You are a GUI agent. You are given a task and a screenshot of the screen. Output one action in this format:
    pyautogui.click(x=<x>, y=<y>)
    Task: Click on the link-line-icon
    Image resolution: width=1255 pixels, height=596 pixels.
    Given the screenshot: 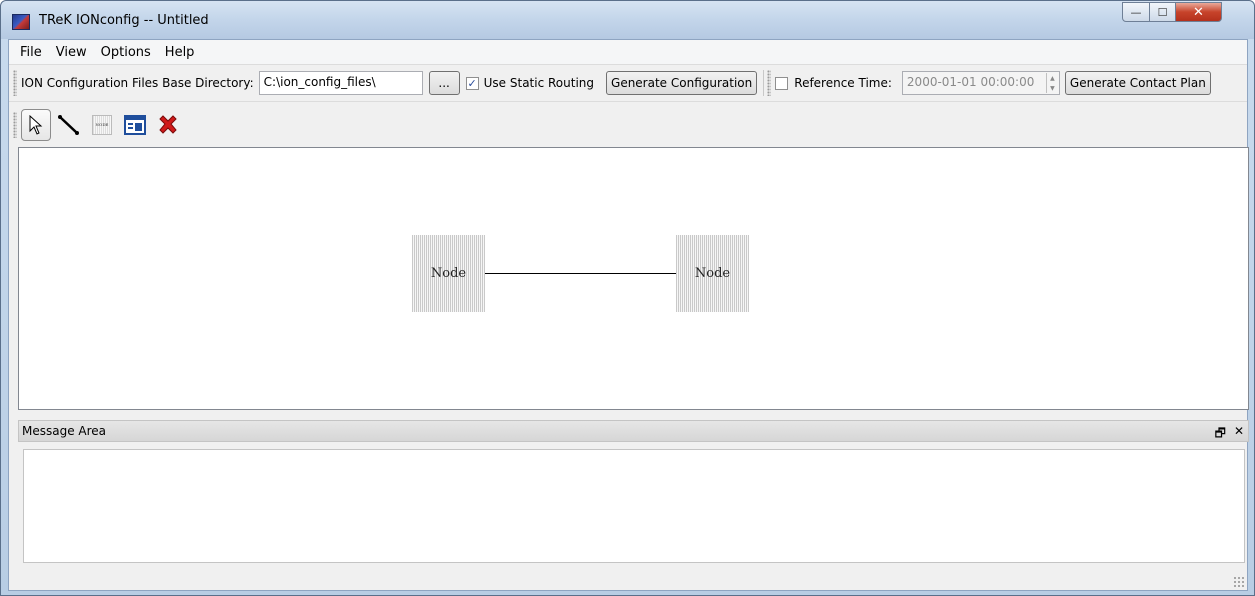 What is the action you would take?
    pyautogui.click(x=68, y=124)
    